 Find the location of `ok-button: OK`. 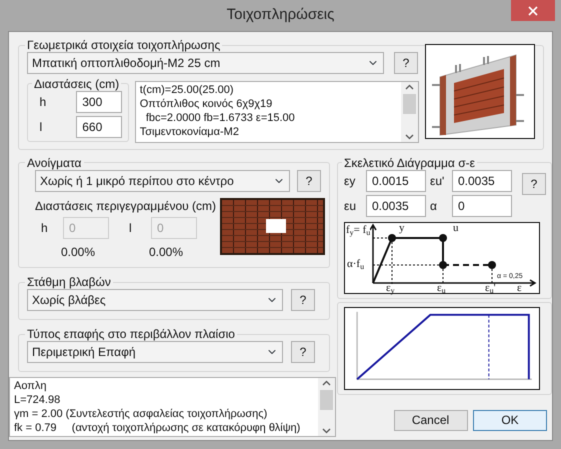

ok-button: OK is located at coordinates (510, 420).